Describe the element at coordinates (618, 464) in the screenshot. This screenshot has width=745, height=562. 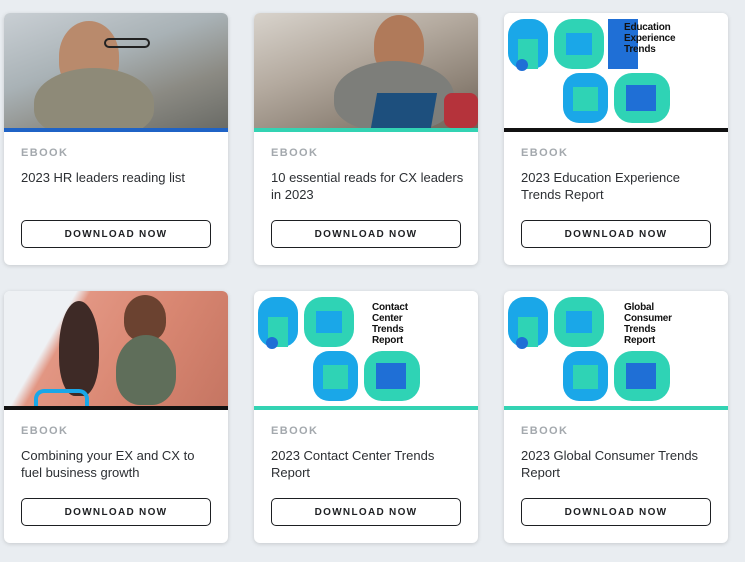
I see `card-title: 2023 Global Consumer Trends Report` at that location.